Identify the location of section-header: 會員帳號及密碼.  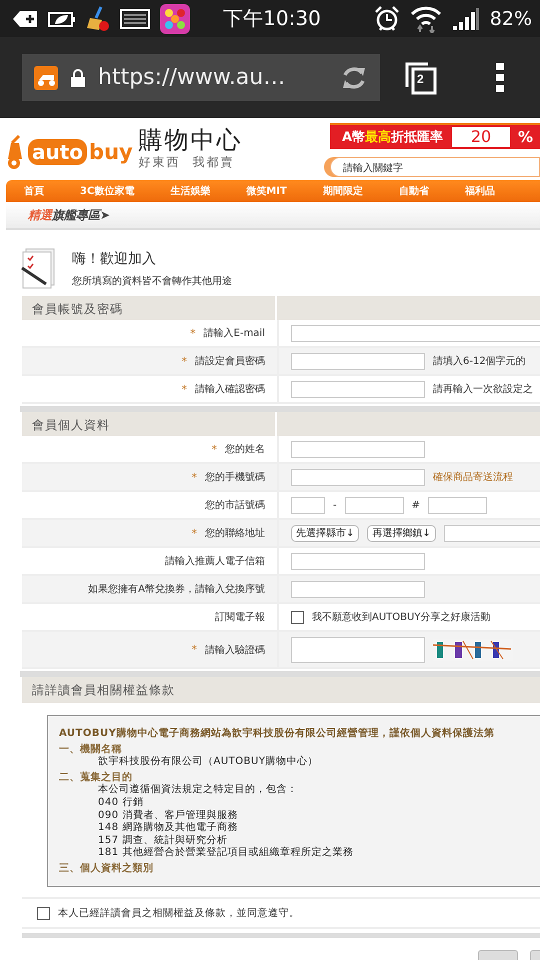
(148, 308).